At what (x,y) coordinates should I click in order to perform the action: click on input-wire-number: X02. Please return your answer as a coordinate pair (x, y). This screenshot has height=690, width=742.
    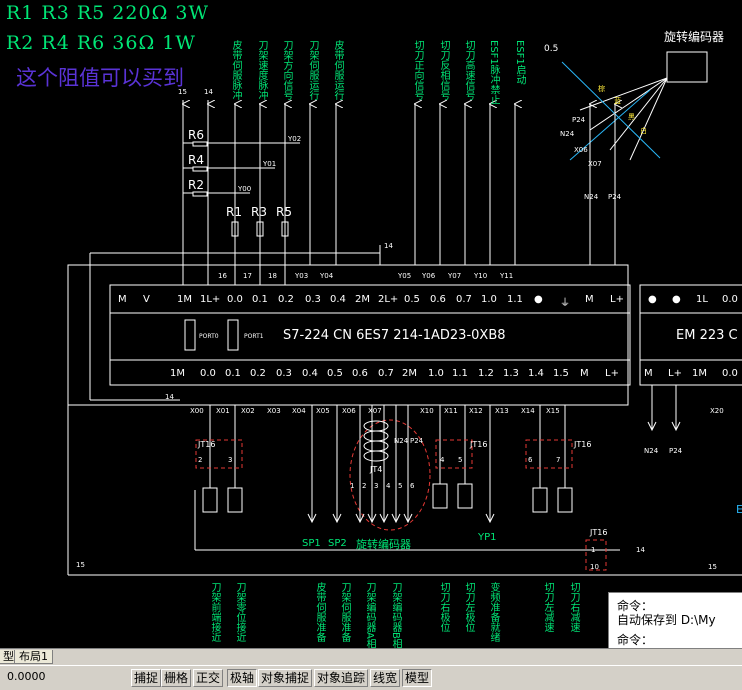
    Looking at the image, I should click on (248, 411).